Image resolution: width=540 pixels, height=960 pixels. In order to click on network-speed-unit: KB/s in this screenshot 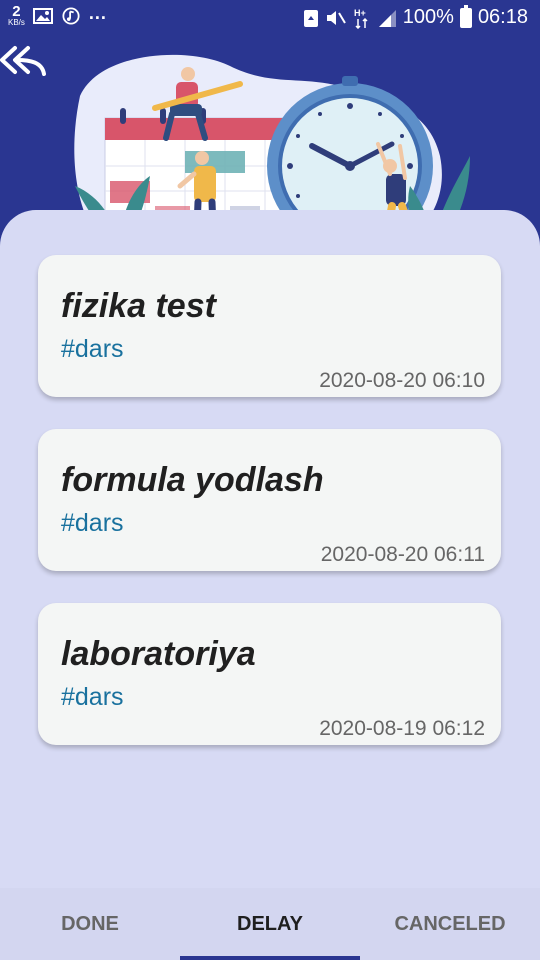, I will do `click(16, 22)`.